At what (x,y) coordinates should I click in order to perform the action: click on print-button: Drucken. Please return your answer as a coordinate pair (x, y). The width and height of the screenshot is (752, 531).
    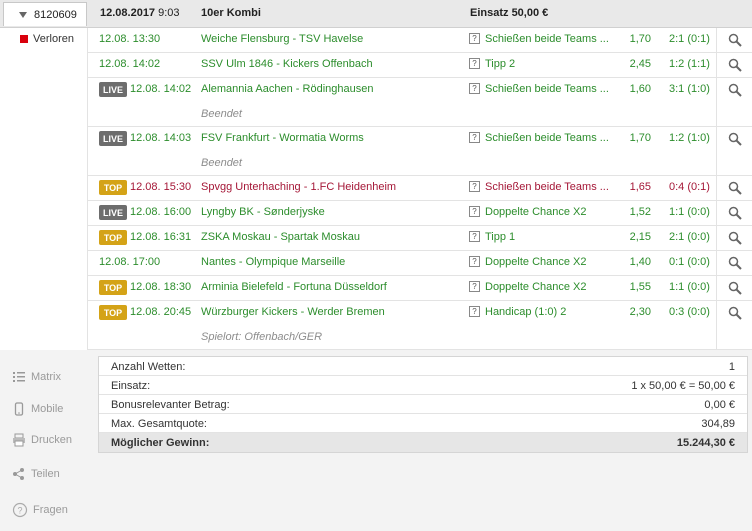
    Looking at the image, I should click on (42, 440).